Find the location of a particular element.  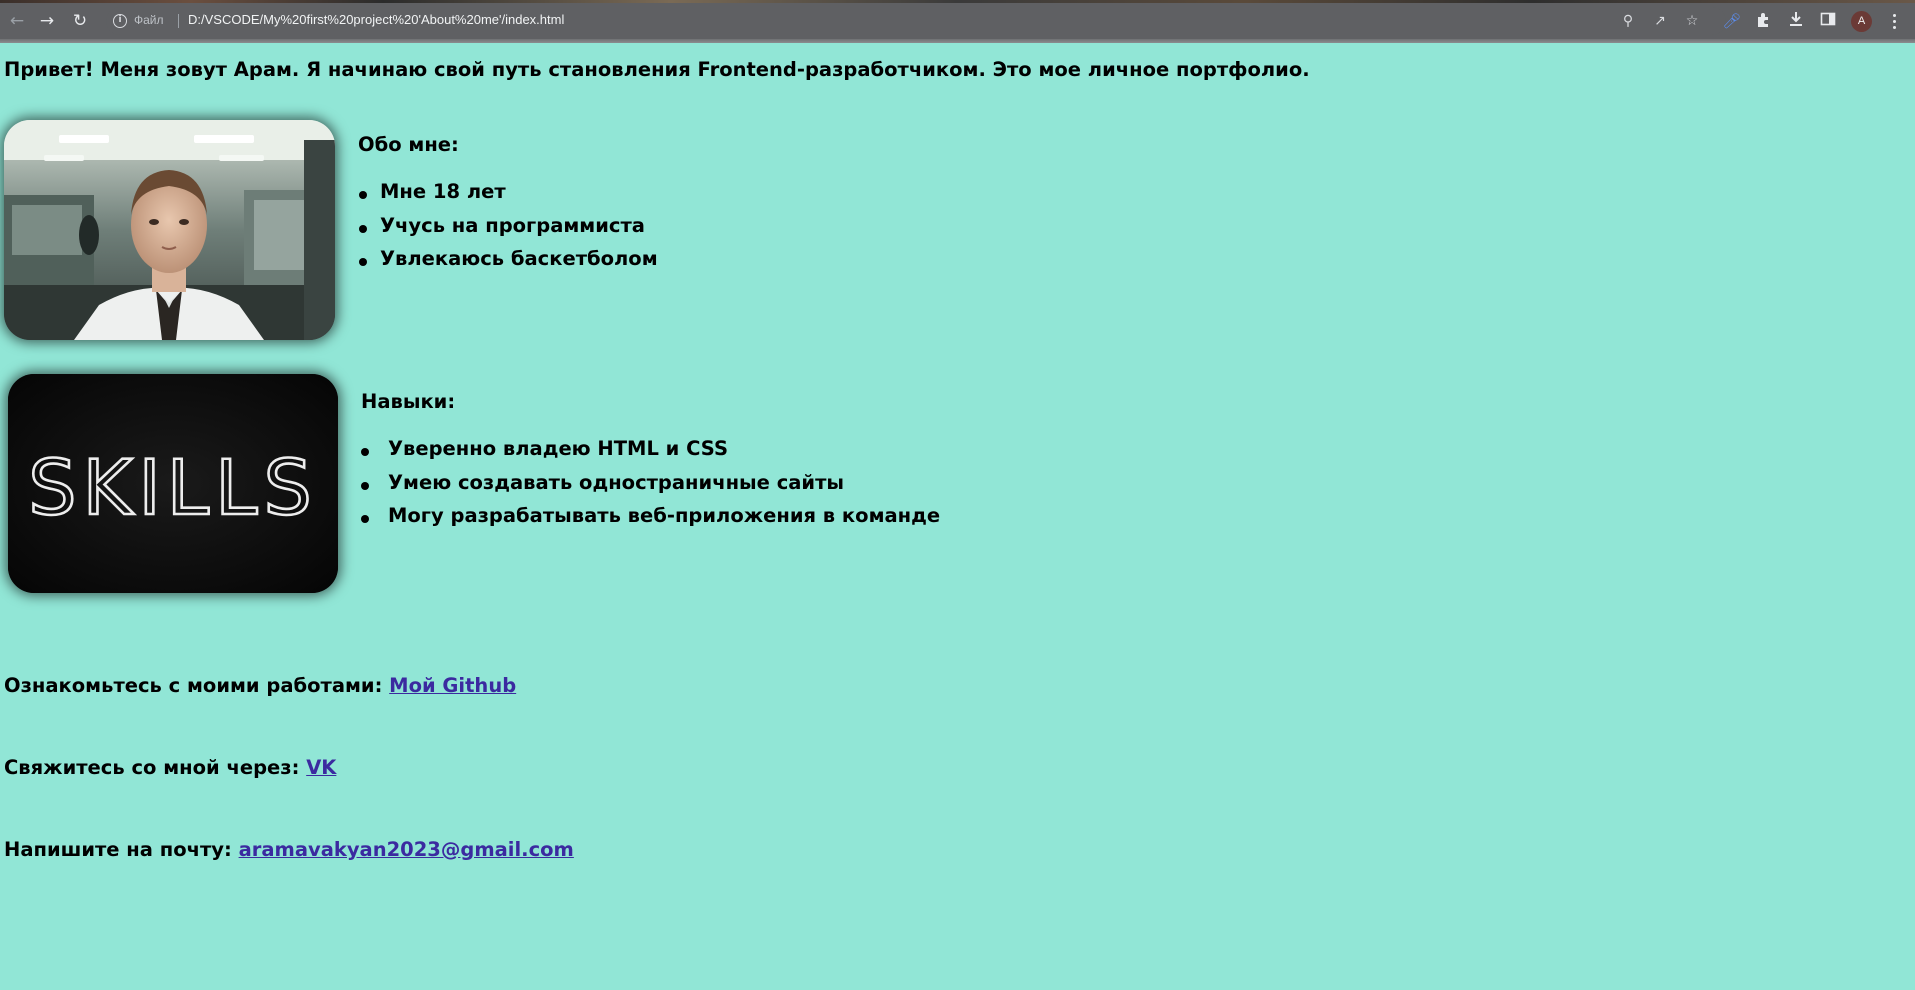

skills-image: SKILLS is located at coordinates (173, 483).